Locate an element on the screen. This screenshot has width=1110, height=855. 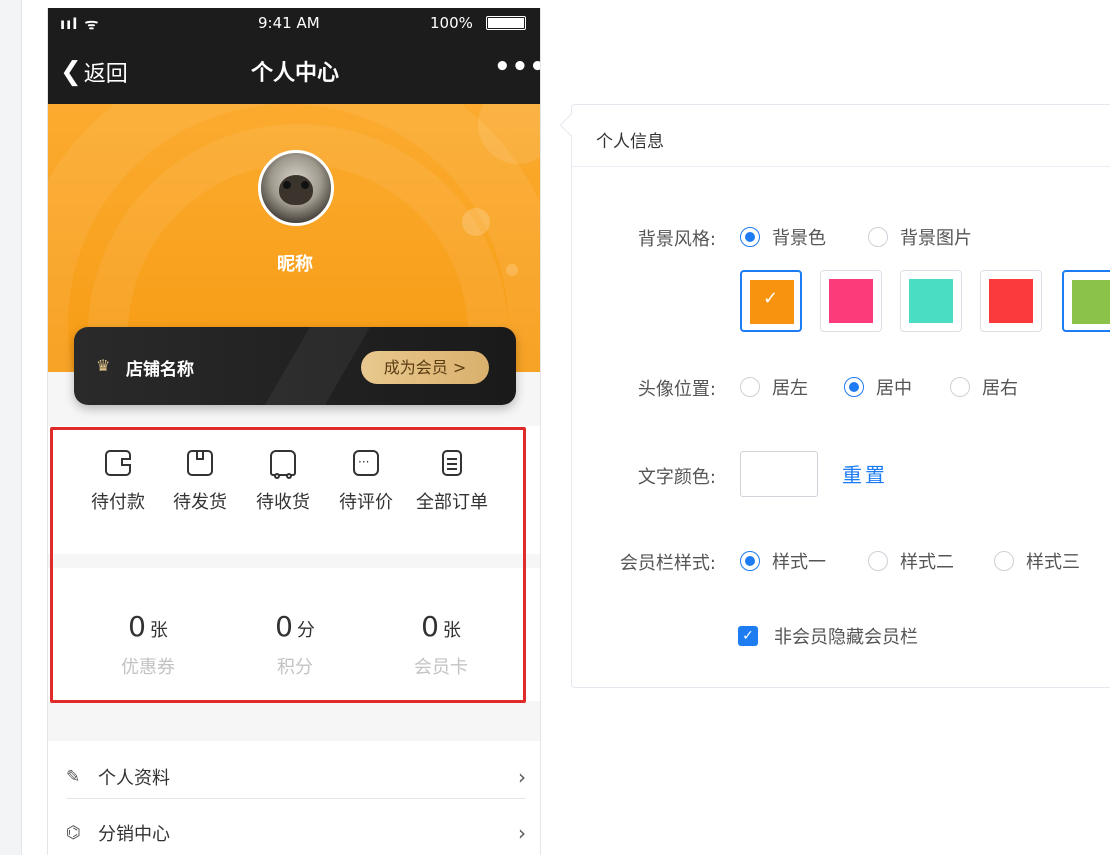
radio-label: 样式二 is located at coordinates (927, 562).